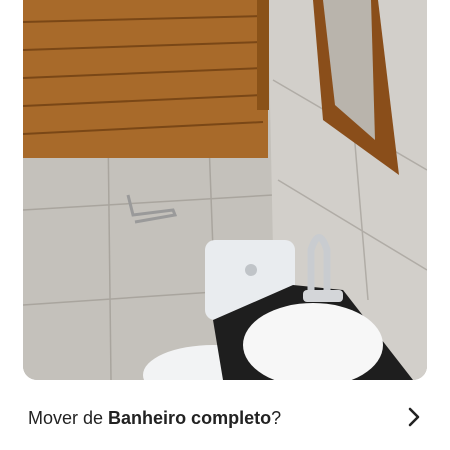 The image size is (450, 450). I want to click on prompt-prefix: Mover de, so click(68, 418).